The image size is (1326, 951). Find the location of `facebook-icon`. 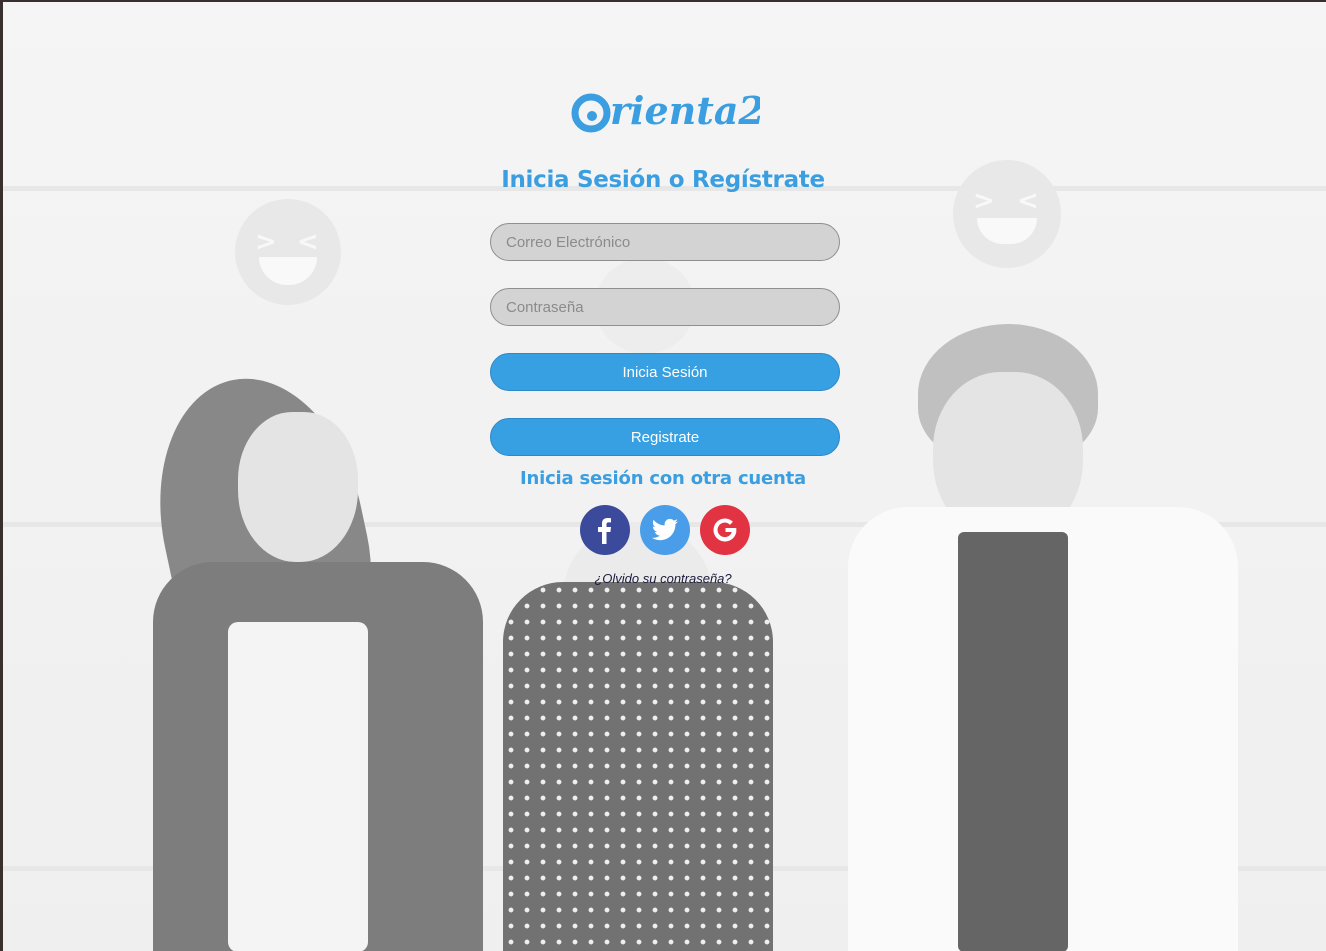

facebook-icon is located at coordinates (604, 531).